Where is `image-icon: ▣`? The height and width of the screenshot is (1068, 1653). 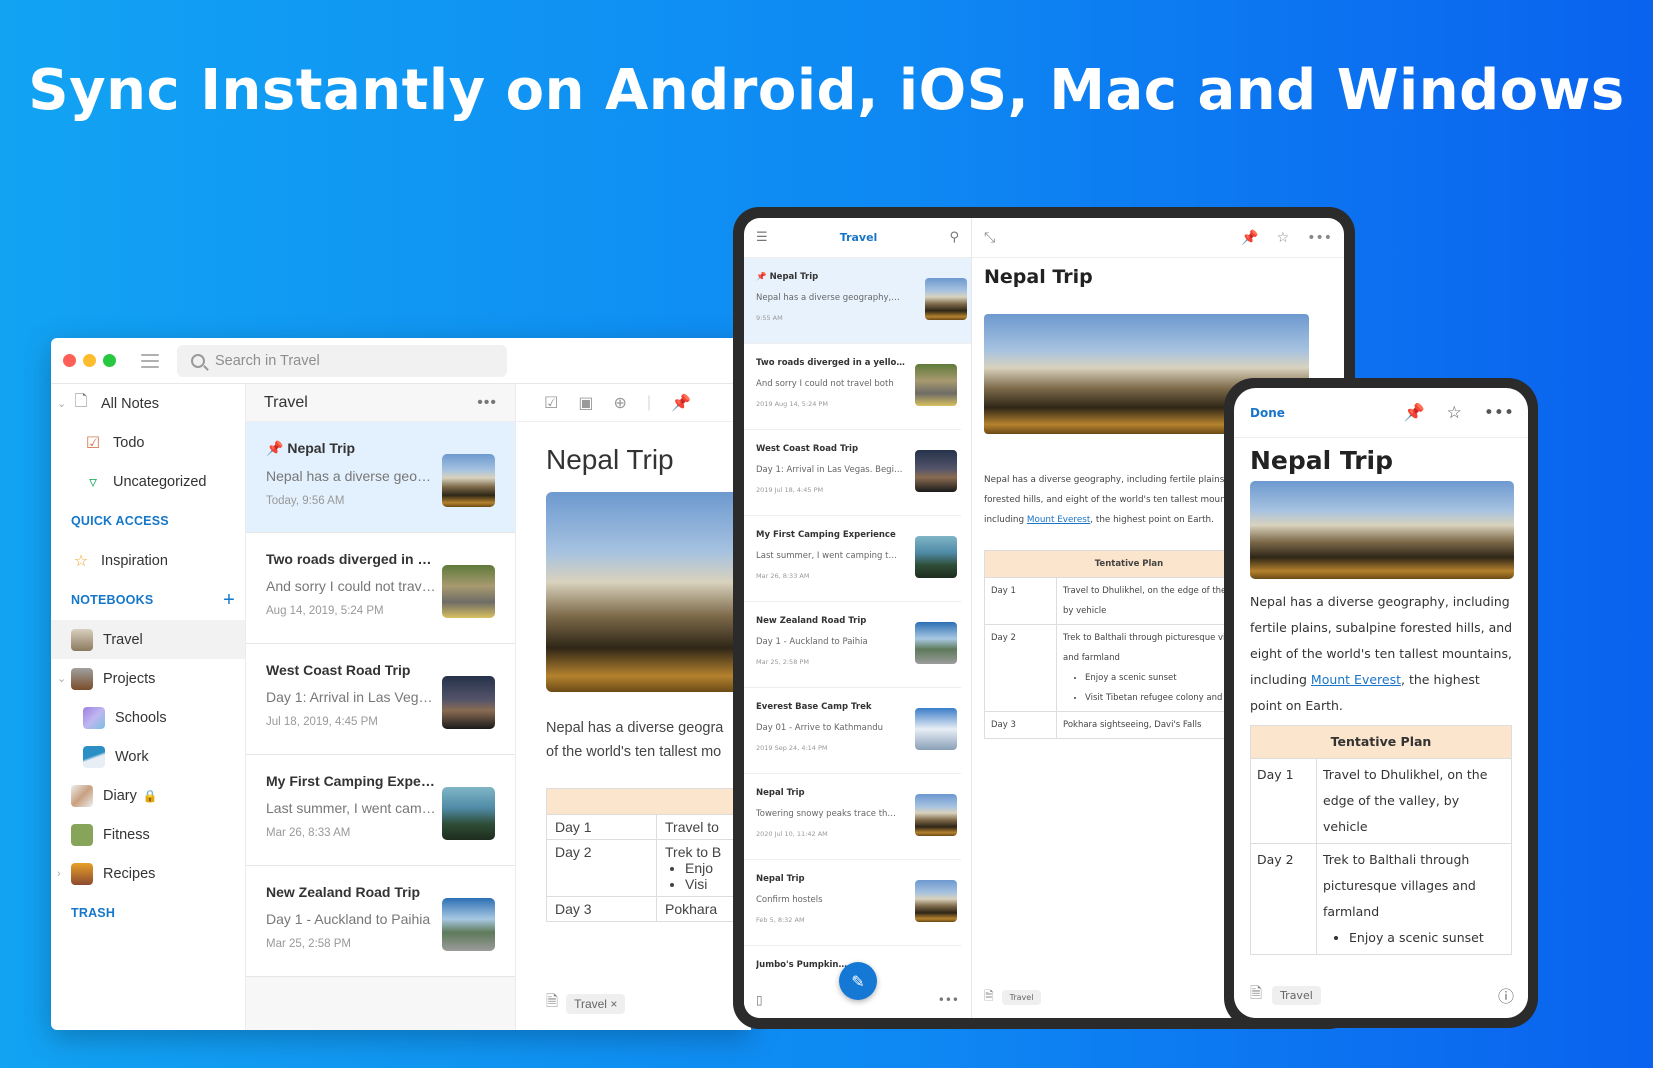 image-icon: ▣ is located at coordinates (585, 403).